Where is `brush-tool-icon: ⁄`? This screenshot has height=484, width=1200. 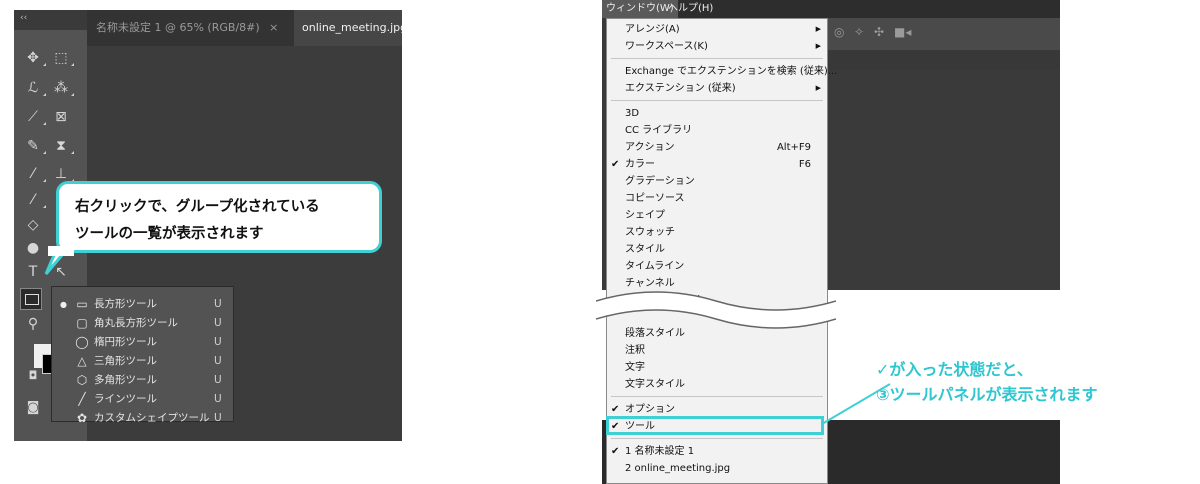 brush-tool-icon: ⁄ is located at coordinates (34, 174).